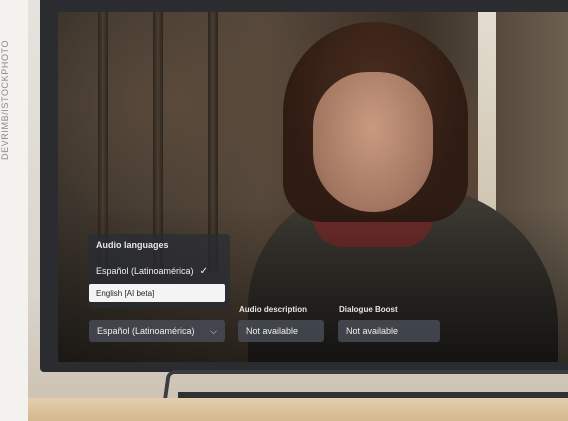  I want to click on check-icon: ✓, so click(203, 271).